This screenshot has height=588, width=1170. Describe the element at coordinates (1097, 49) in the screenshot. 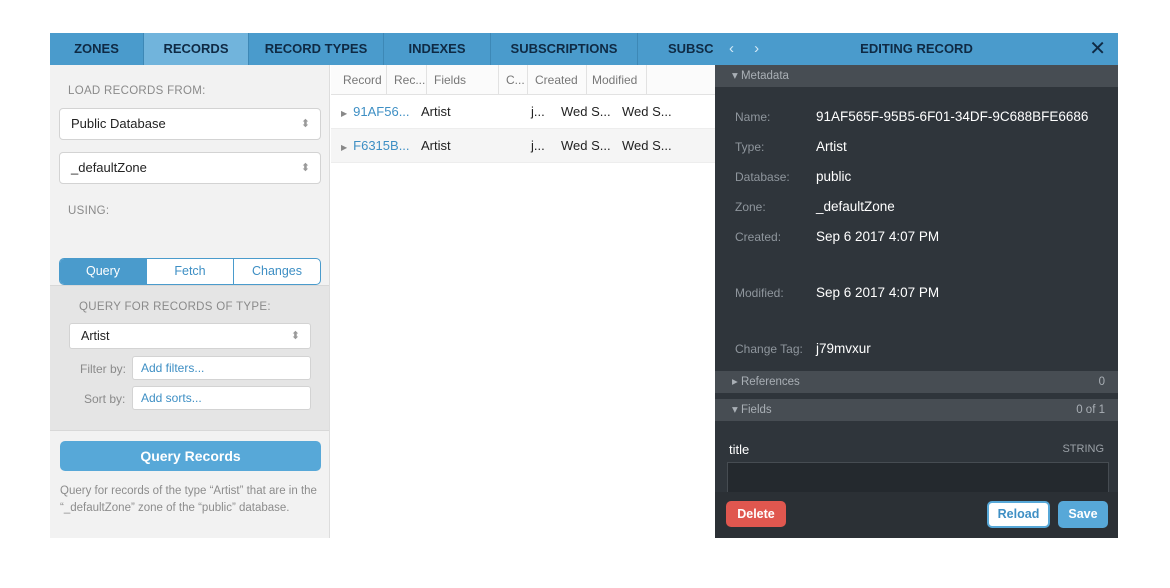

I see `close-icon: ✕` at that location.